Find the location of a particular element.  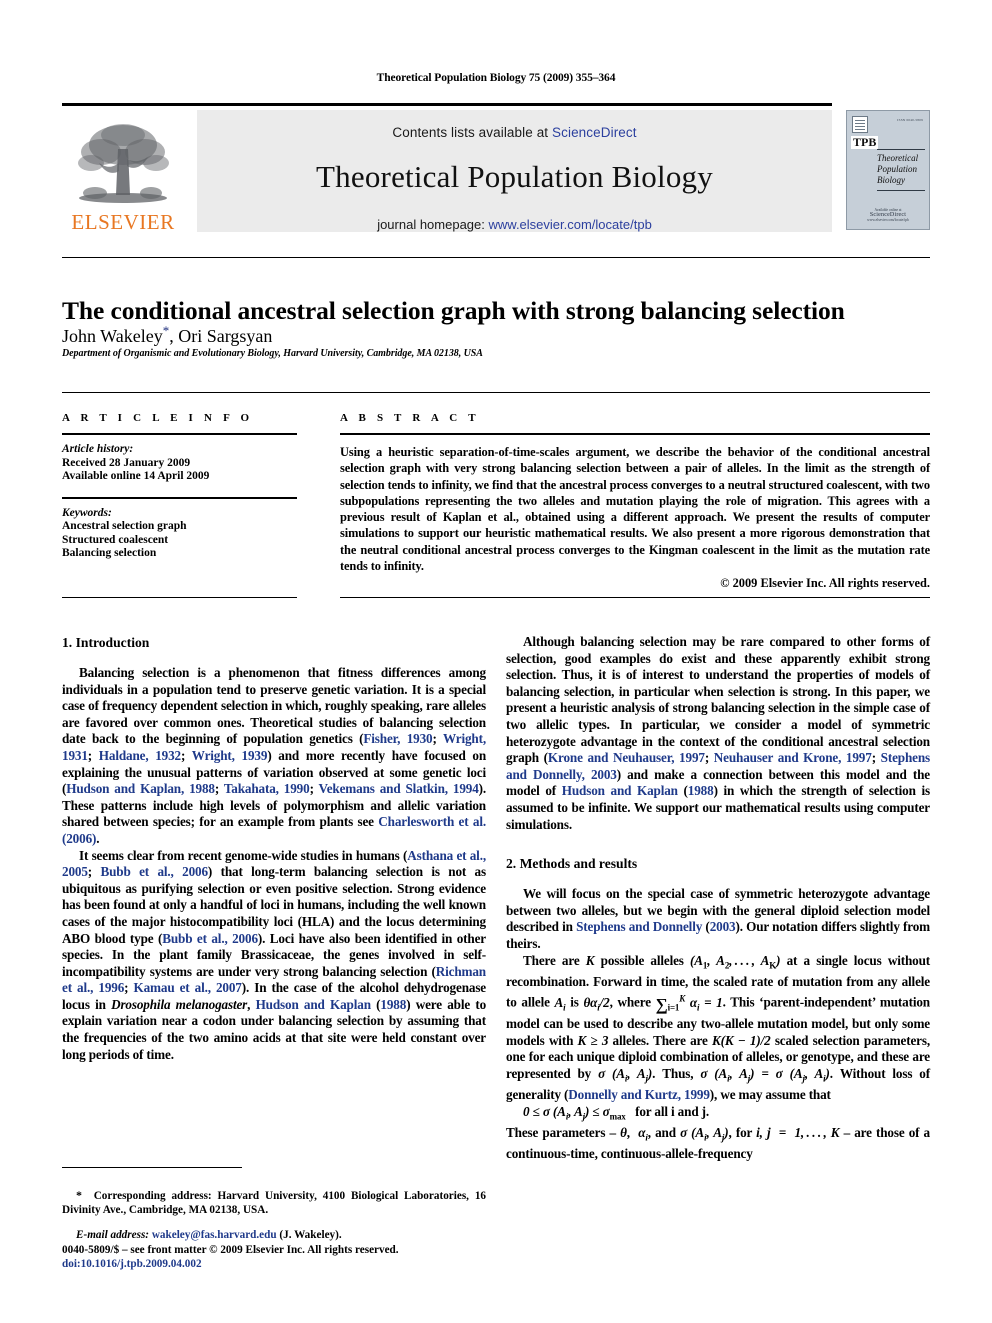

keywords-label: Keywords: is located at coordinates (87, 512).